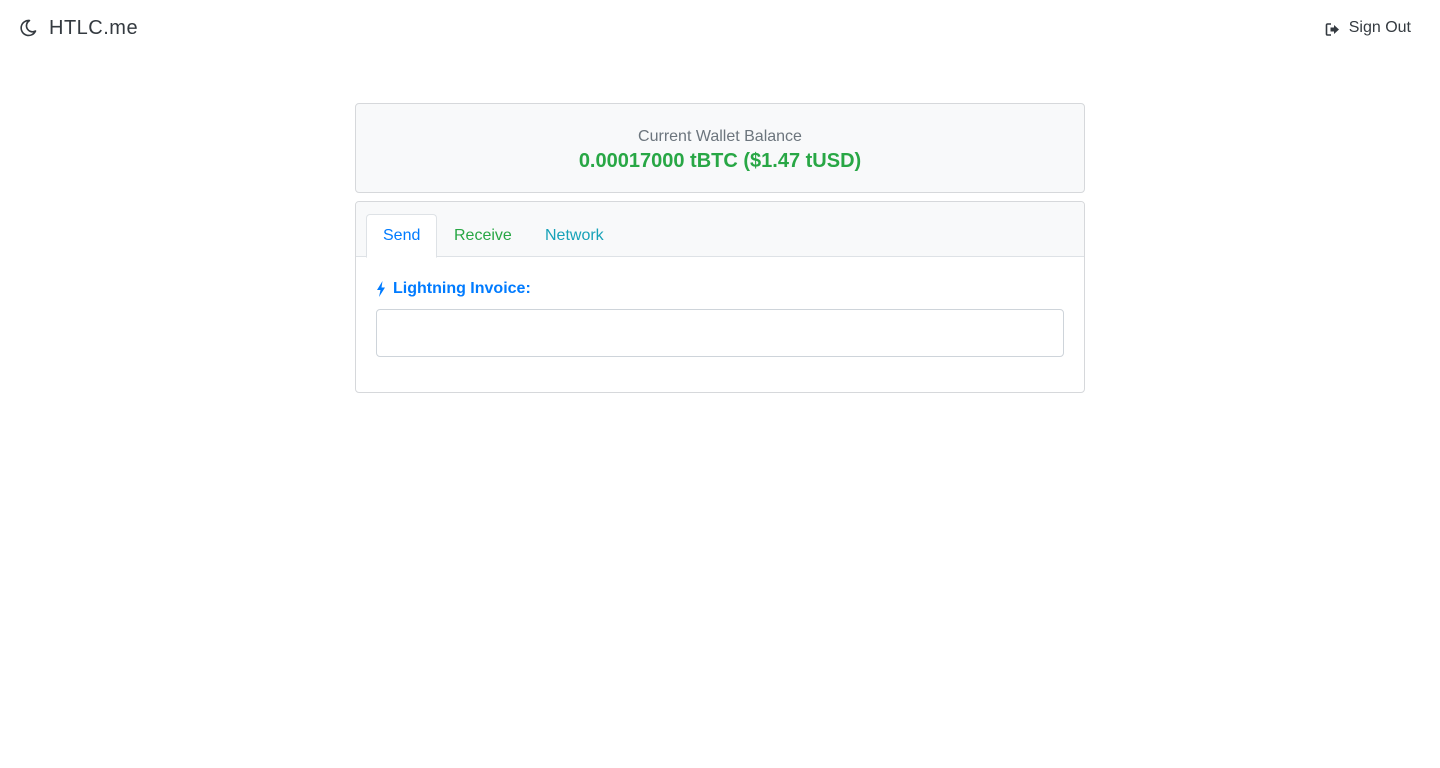 This screenshot has height=768, width=1440. I want to click on sign-out-label: Sign Out, so click(1379, 27).